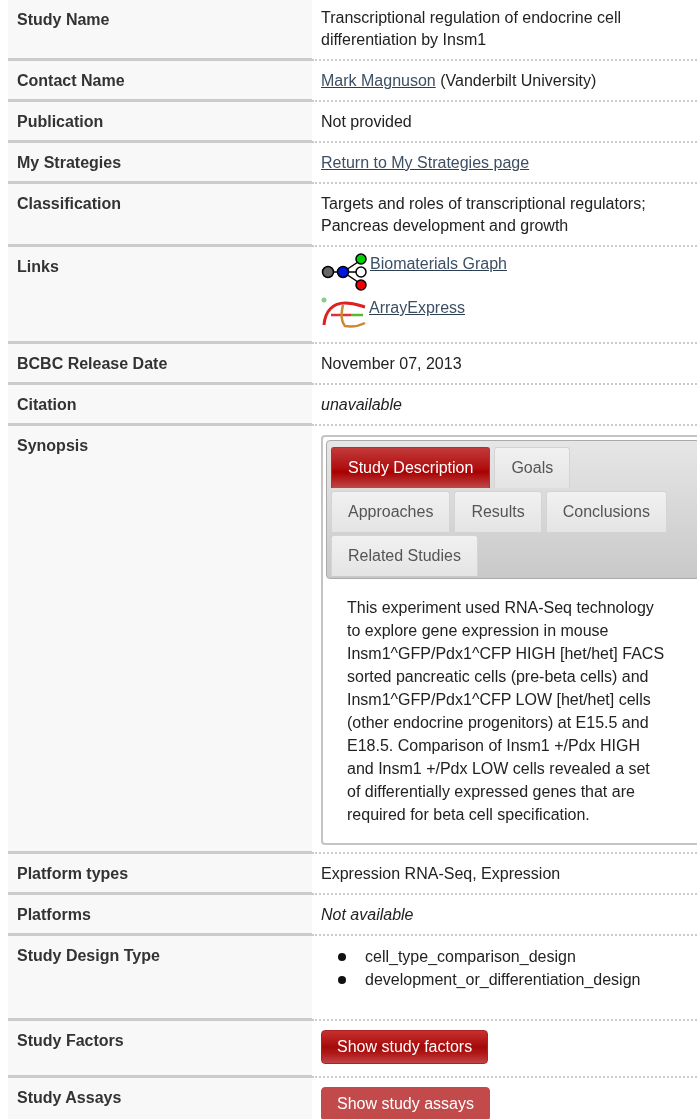 This screenshot has height=1119, width=697. What do you see at coordinates (471, 28) in the screenshot?
I see `field-value: Transcriptional regulation of endocrine cell differentiation by Insm1` at bounding box center [471, 28].